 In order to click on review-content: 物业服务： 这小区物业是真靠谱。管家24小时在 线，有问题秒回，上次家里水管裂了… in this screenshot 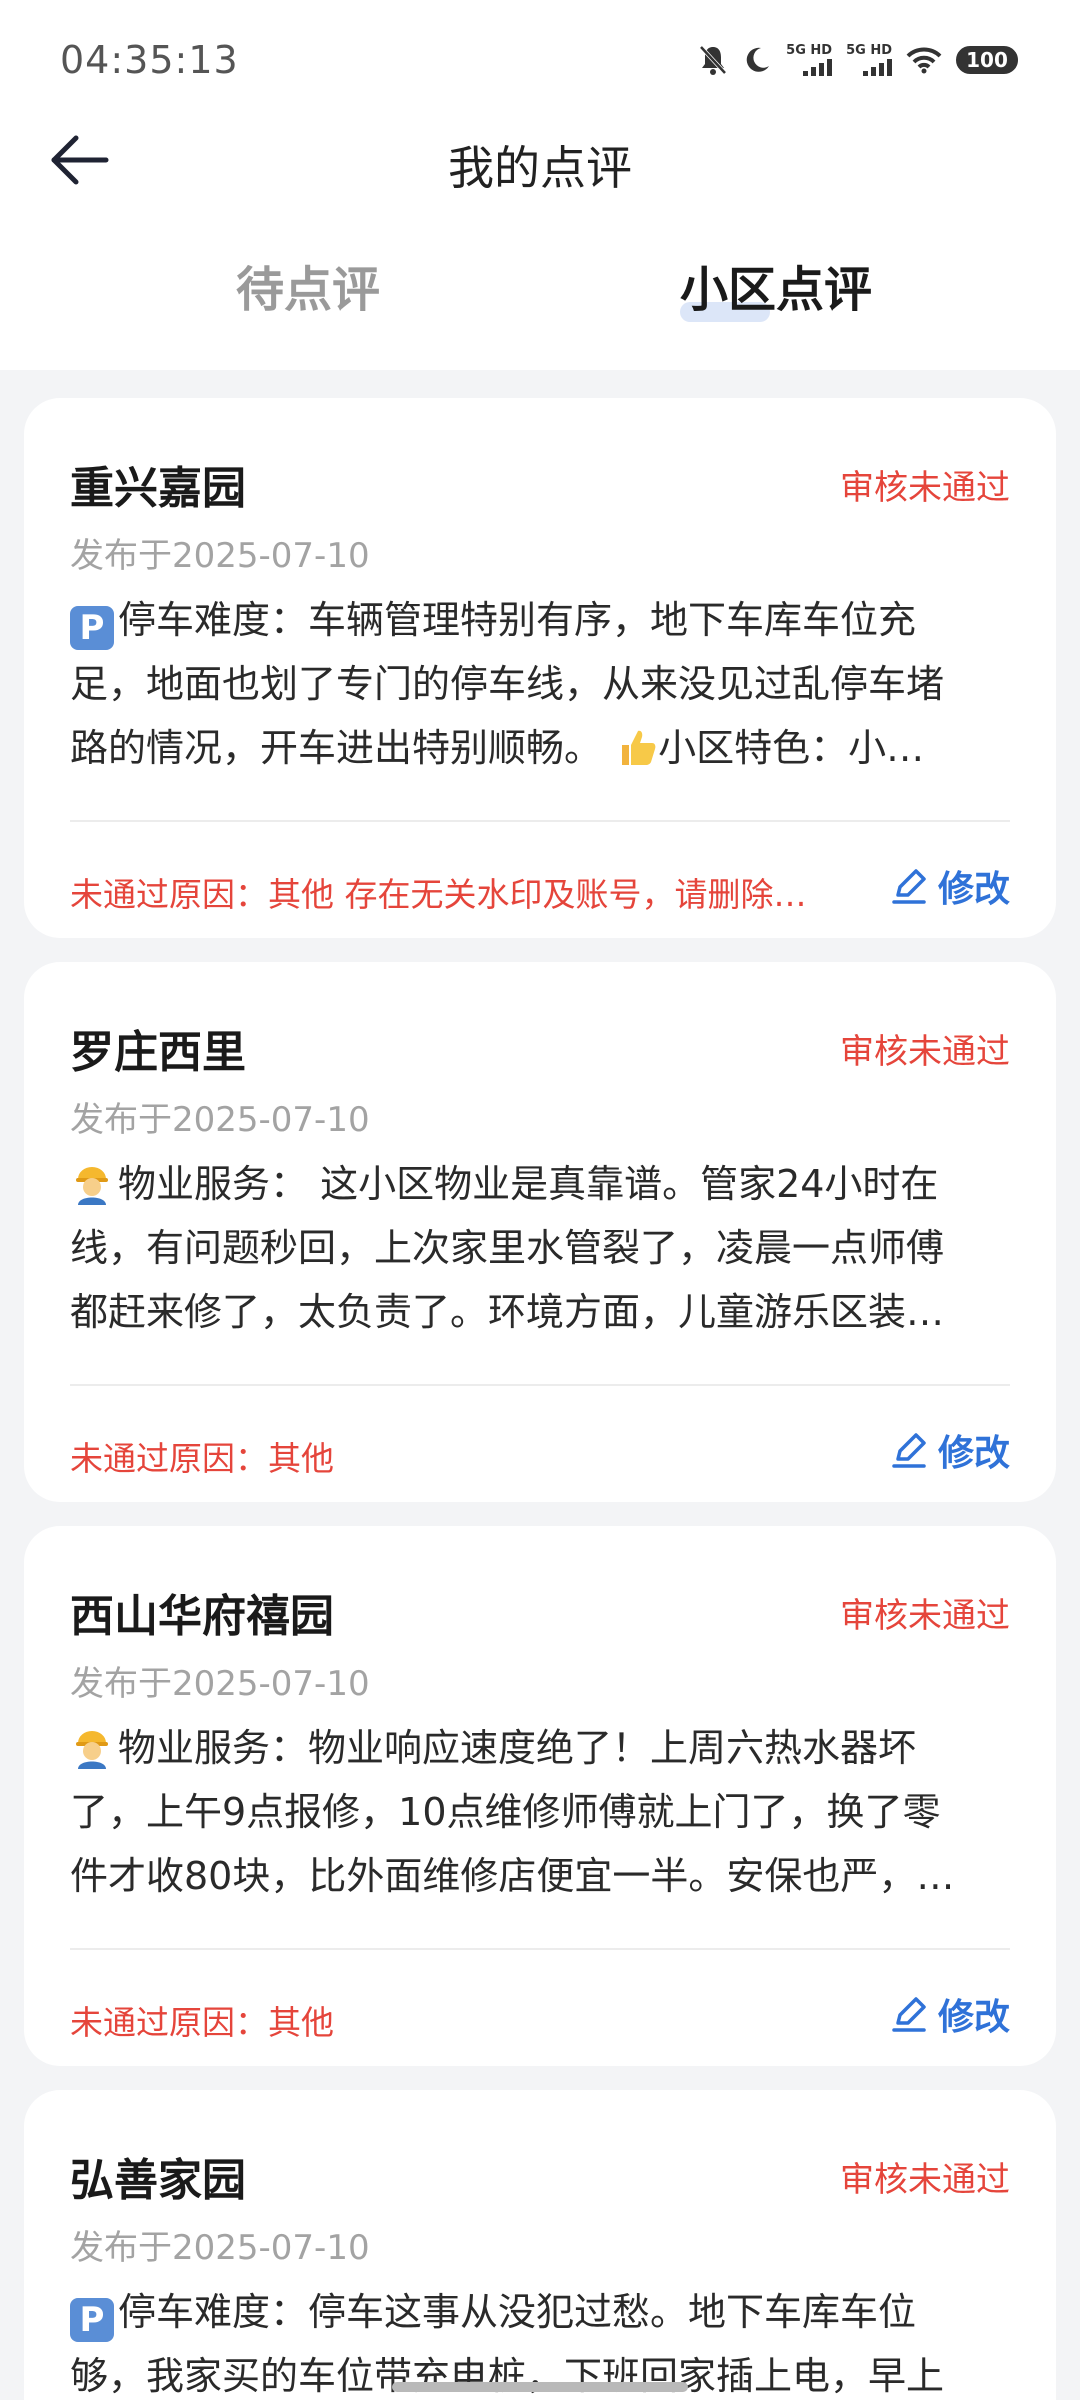, I will do `click(540, 1248)`.